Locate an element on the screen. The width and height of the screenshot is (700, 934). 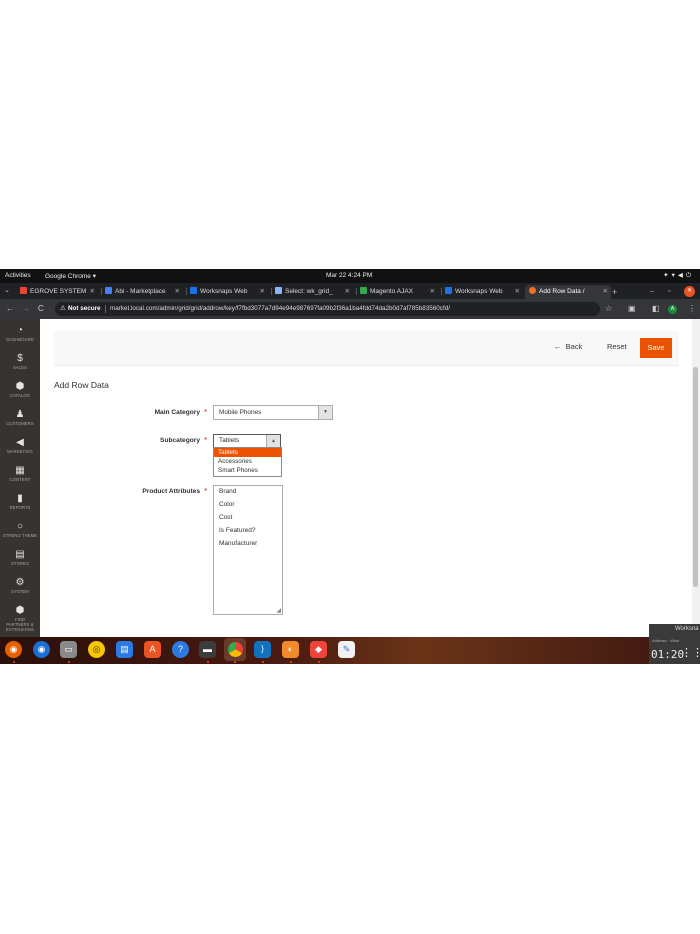
sidebar-item-label: MARKETING is located at coordinates (20, 451).